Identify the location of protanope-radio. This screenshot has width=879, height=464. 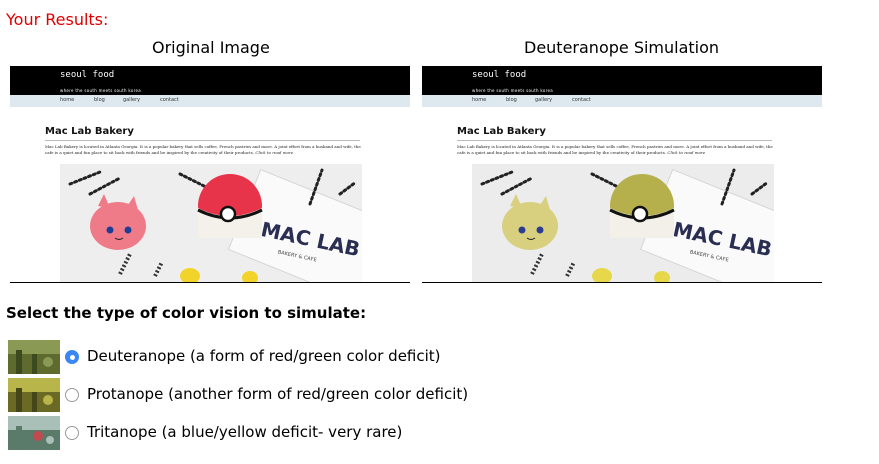
(72, 395).